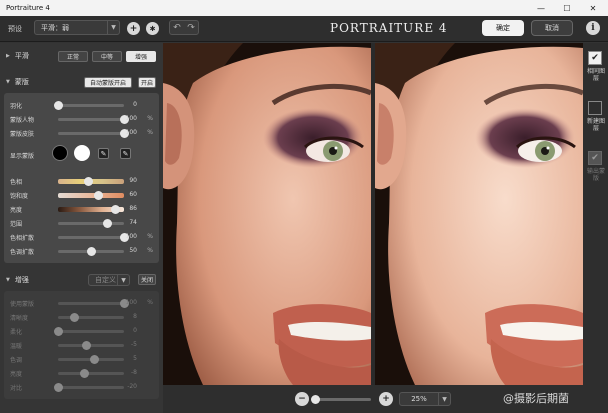 The image size is (608, 413). What do you see at coordinates (91, 223) in the screenshot?
I see `range-slider` at bounding box center [91, 223].